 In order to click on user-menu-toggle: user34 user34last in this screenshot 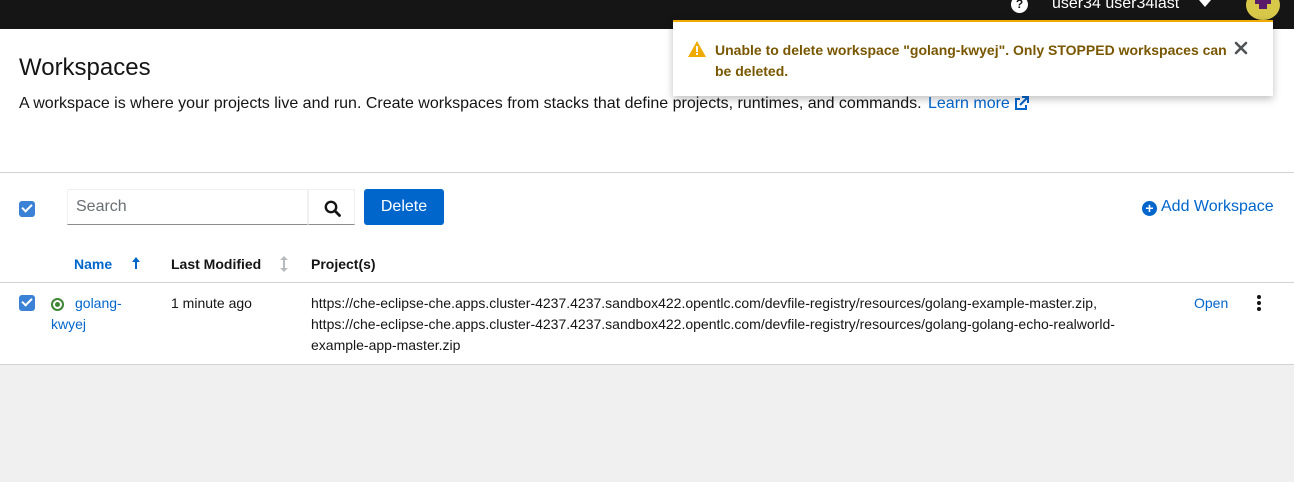, I will do `click(1115, 6)`.